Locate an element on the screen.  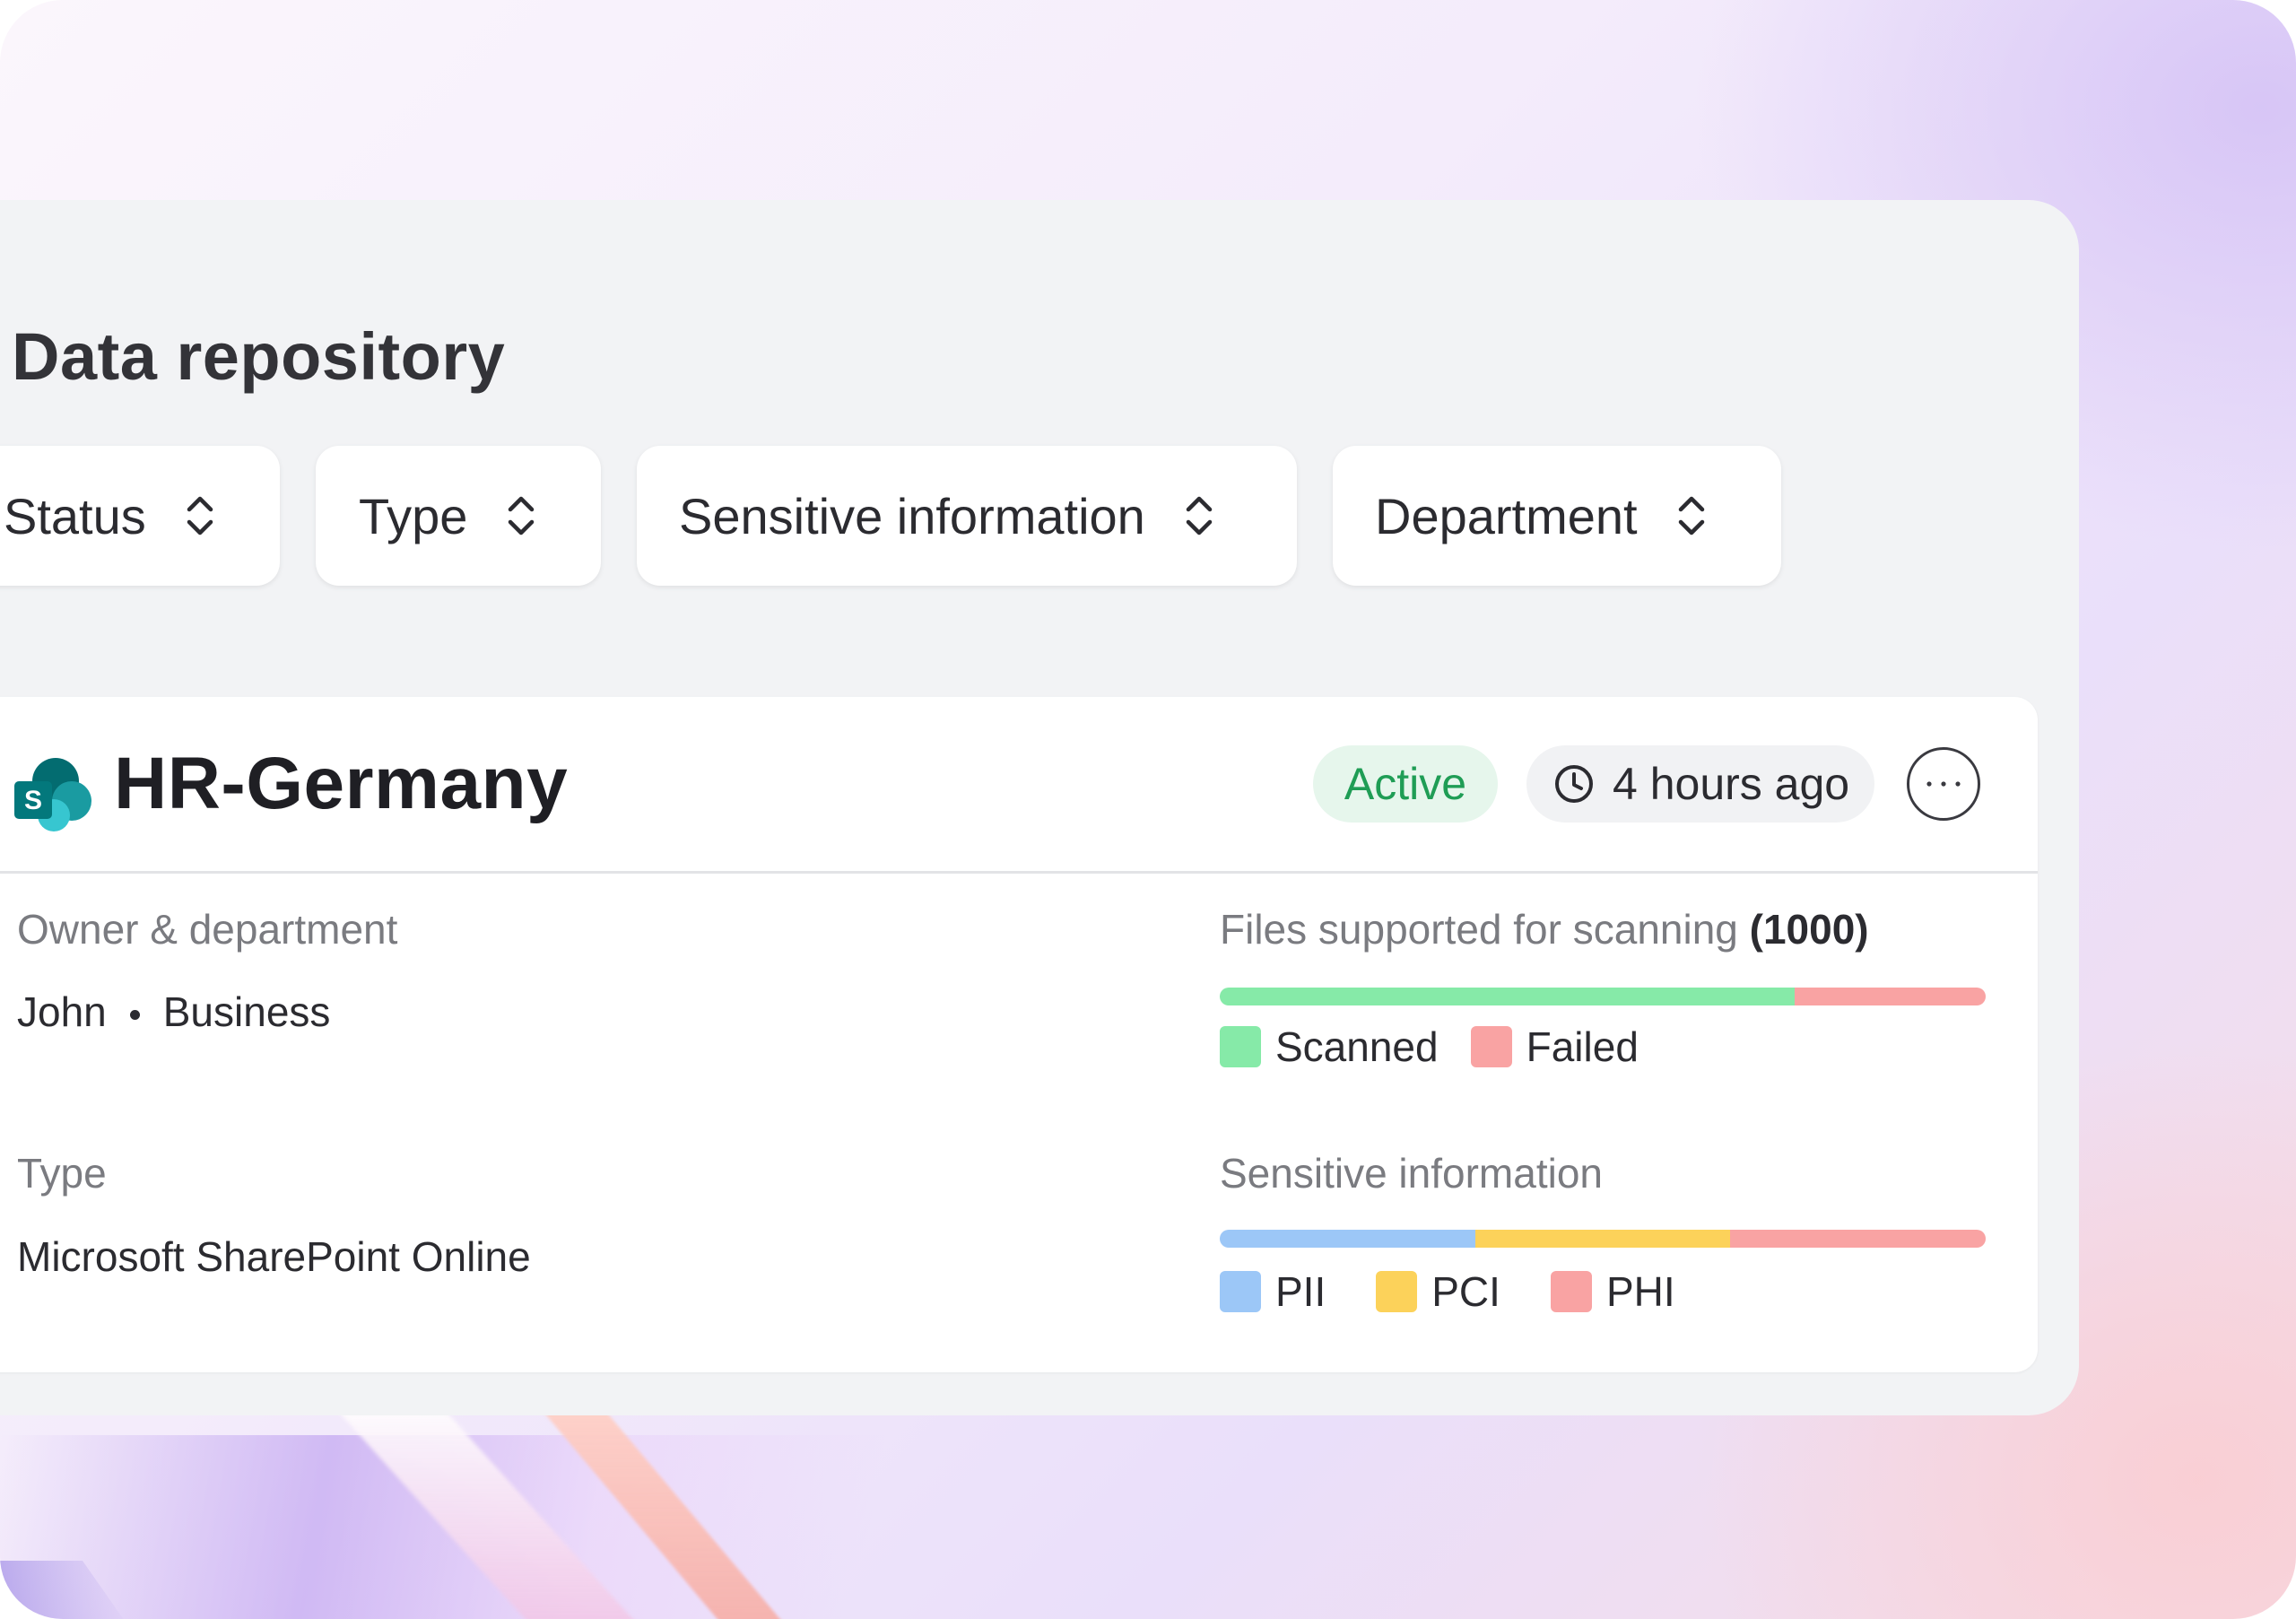
department-name: Business is located at coordinates (246, 1011).